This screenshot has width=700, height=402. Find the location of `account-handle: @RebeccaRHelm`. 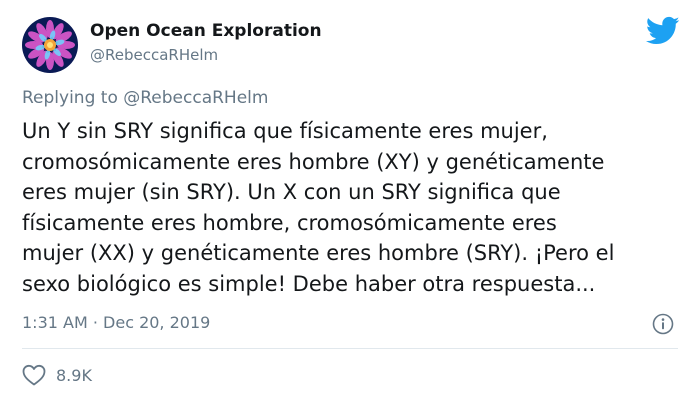

account-handle: @RebeccaRHelm is located at coordinates (154, 55).